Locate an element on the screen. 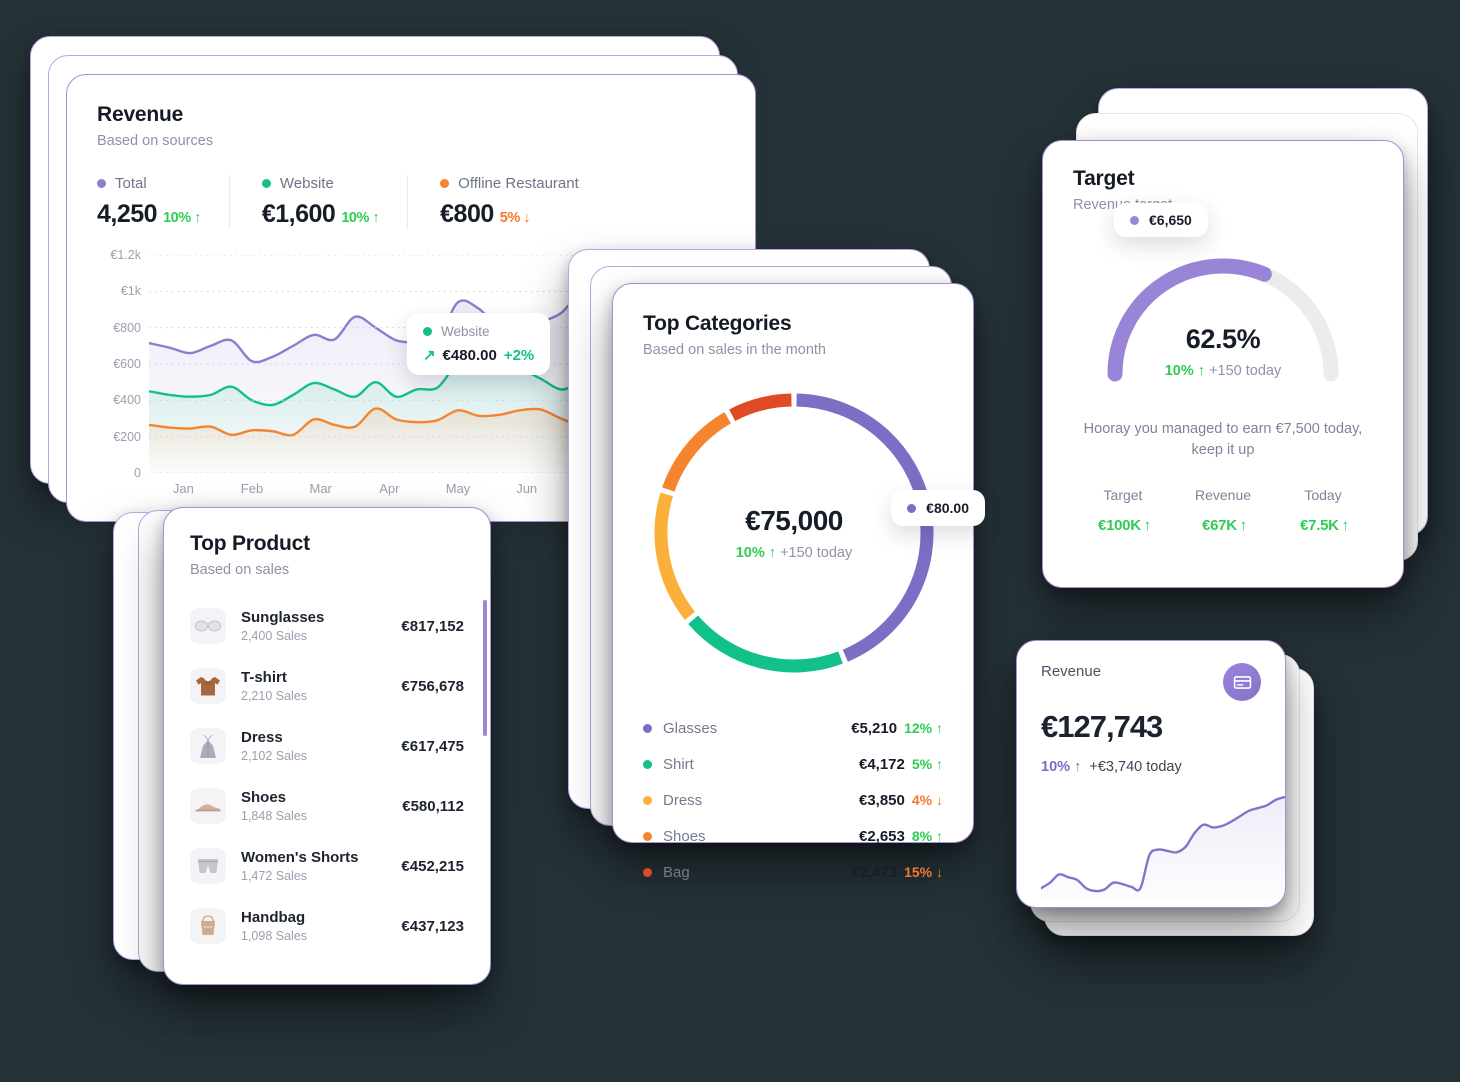 This screenshot has height=1082, width=1460. x-tick-apr: Apr is located at coordinates (389, 488).